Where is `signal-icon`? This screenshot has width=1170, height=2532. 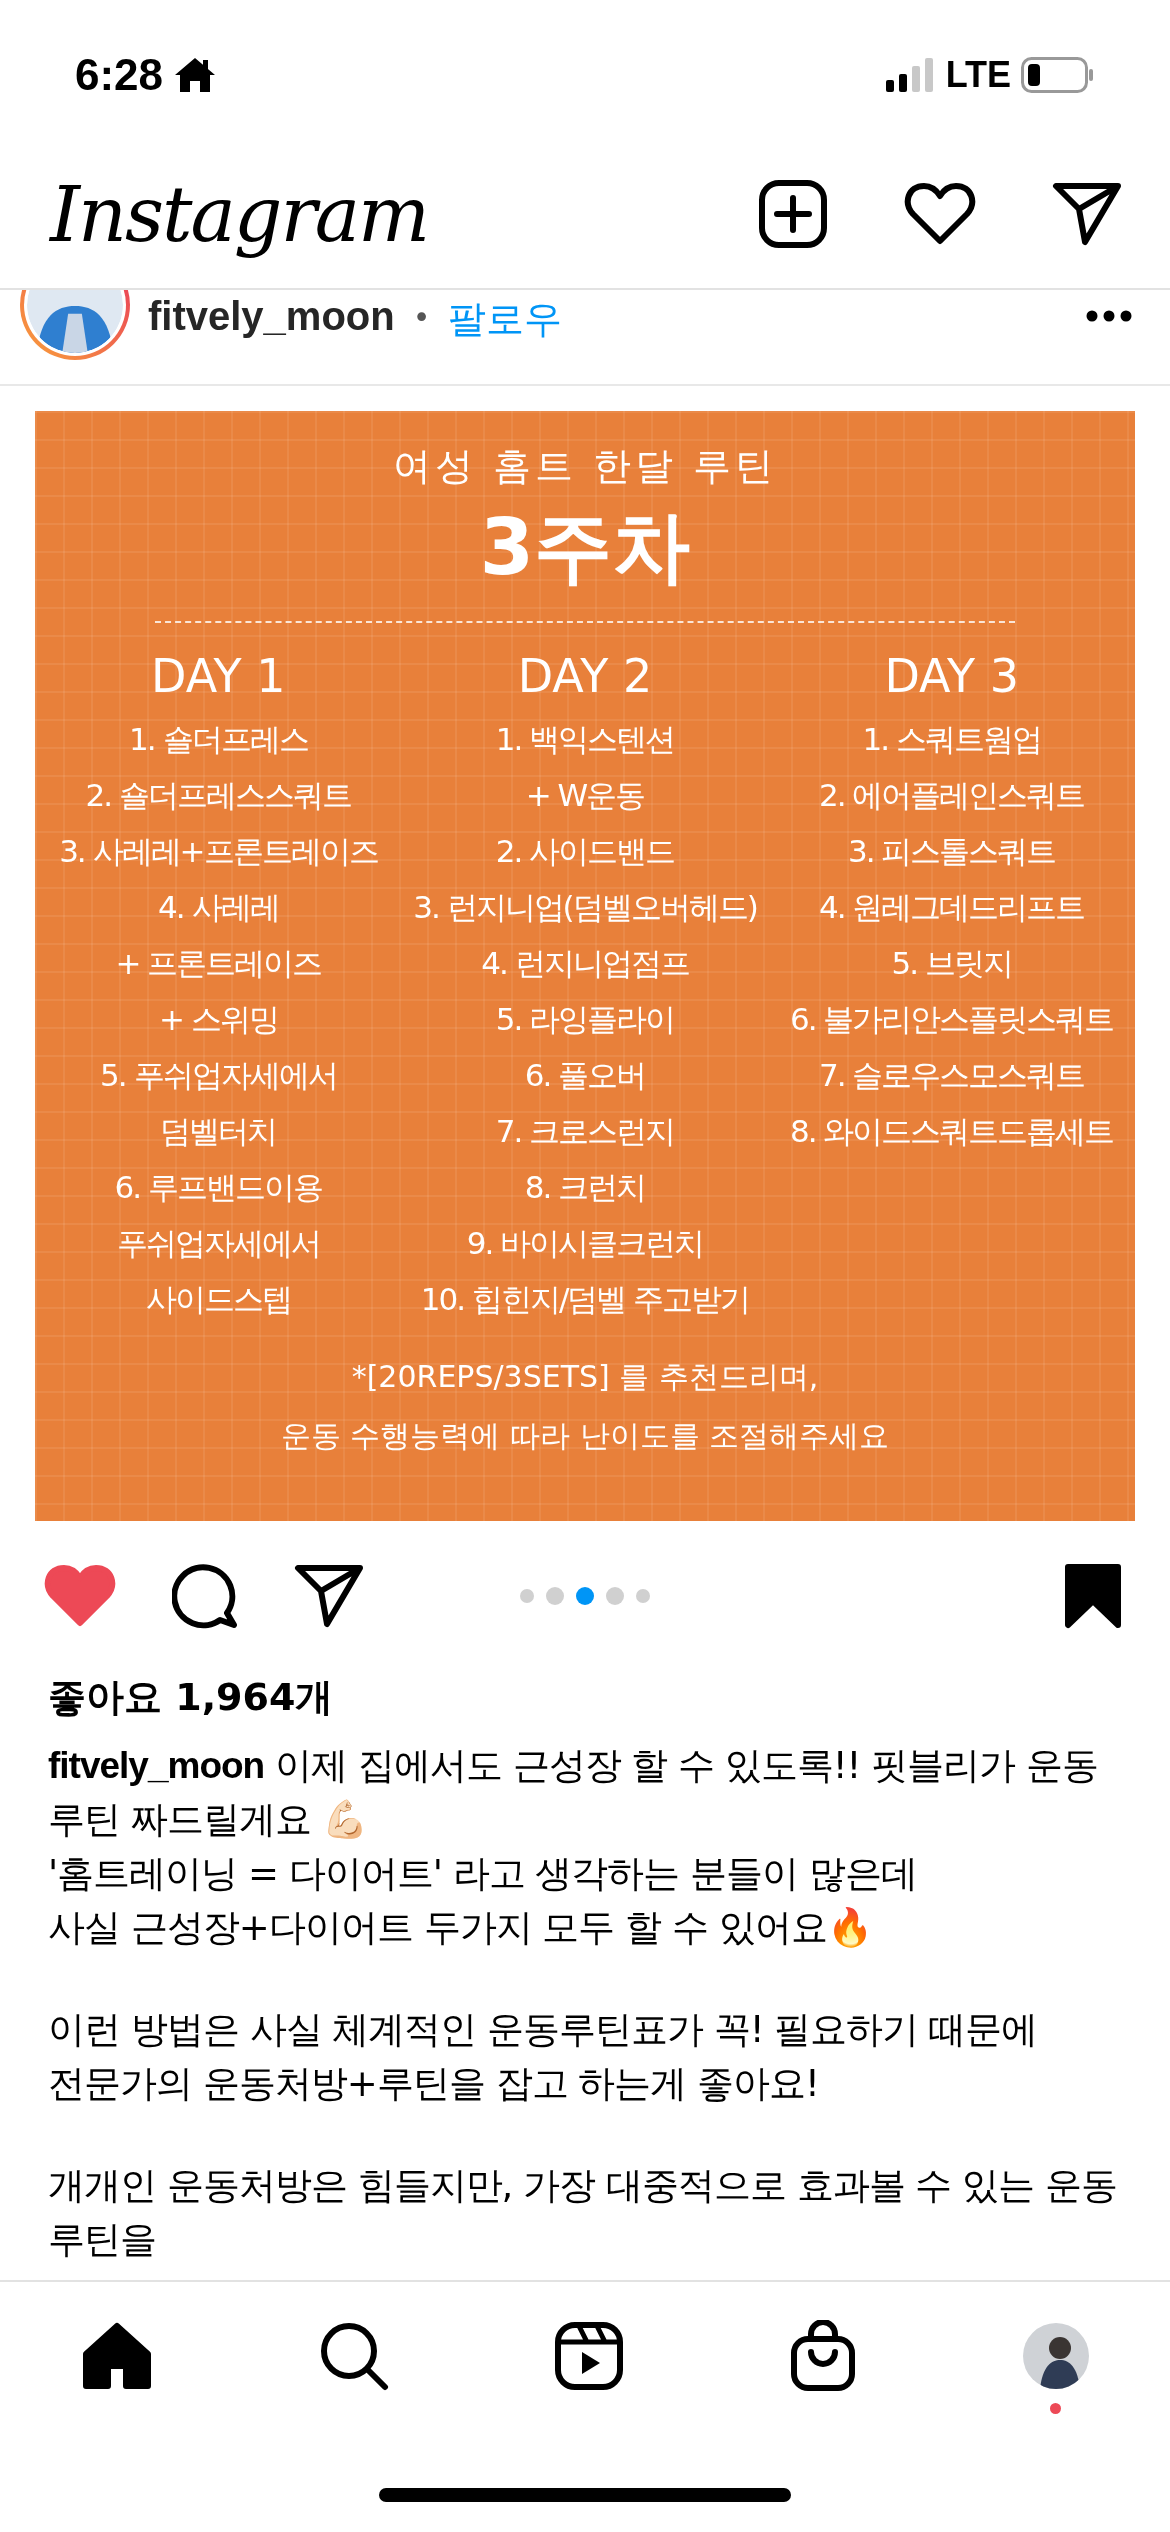 signal-icon is located at coordinates (910, 75).